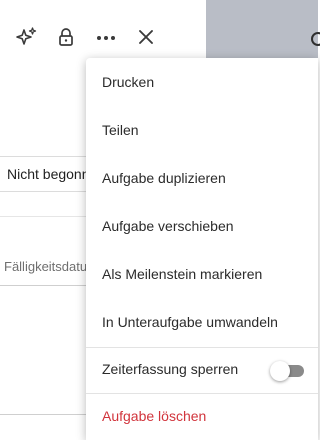  I want to click on close-button, so click(146, 39).